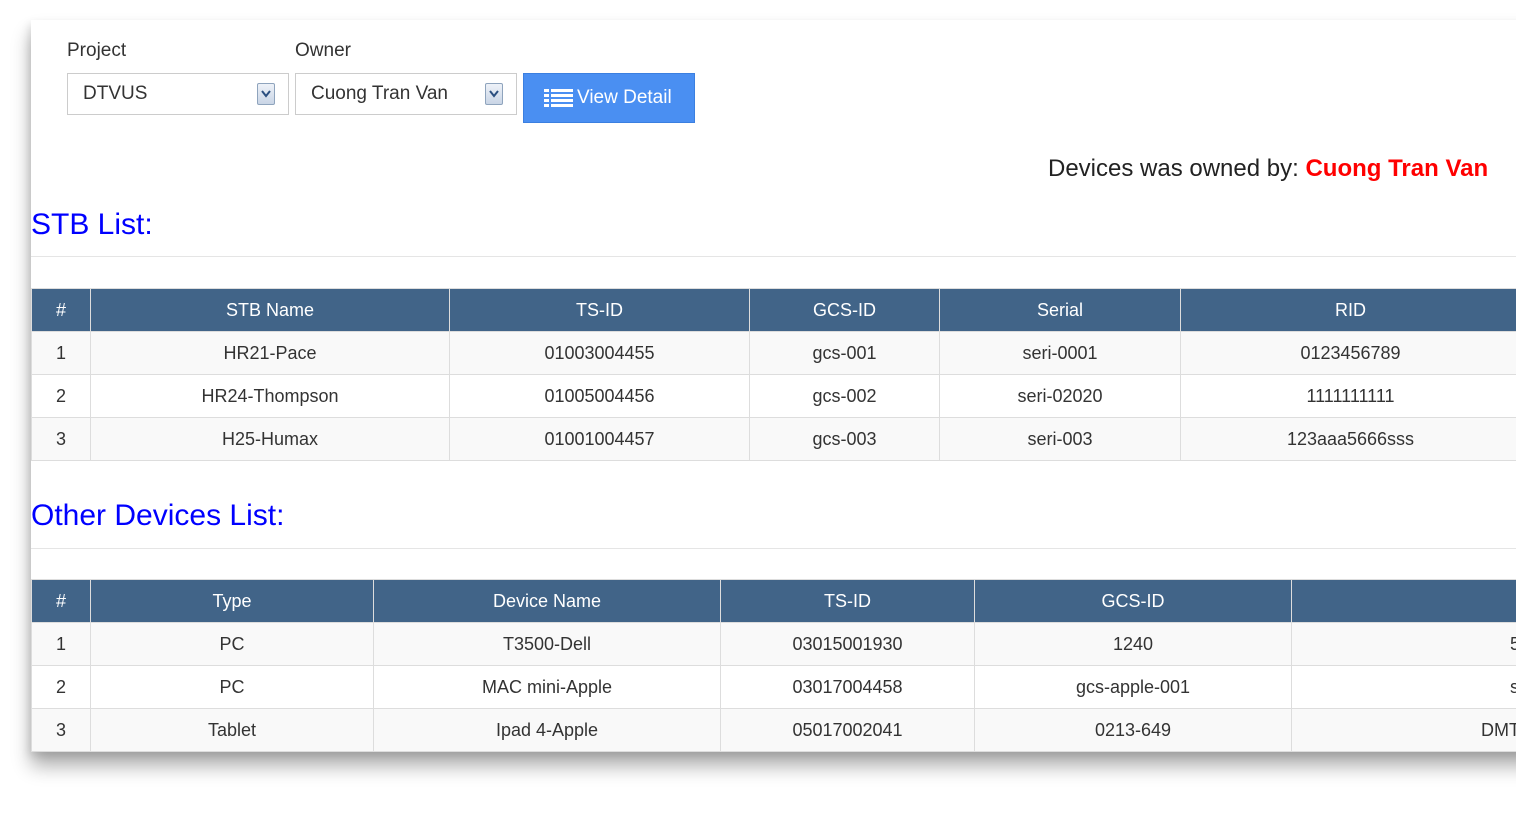  I want to click on stb-header-row: # STB Name TS-ID GCS-ID Serial RID, so click(773, 310).